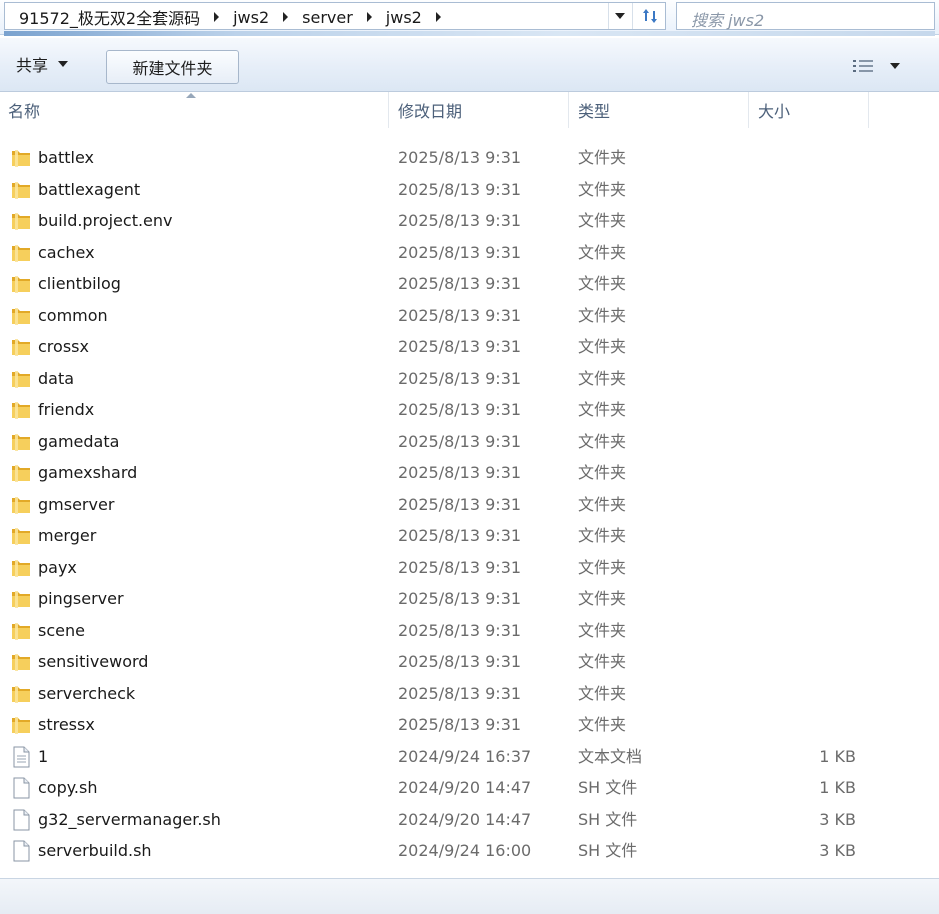 The image size is (939, 914). What do you see at coordinates (469, 535) in the screenshot?
I see `file-row: merger 2025/8/13 9:31 文件夹` at bounding box center [469, 535].